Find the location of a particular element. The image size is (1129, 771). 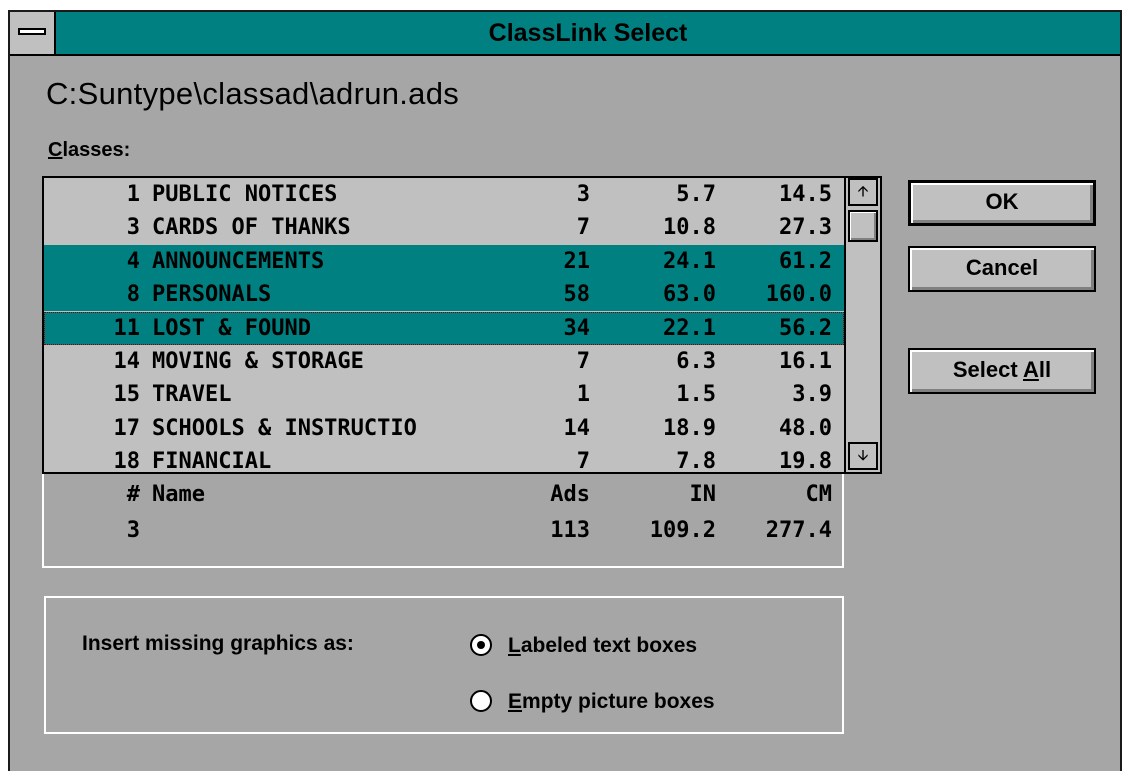

radio-label-accel: L is located at coordinates (514, 645).